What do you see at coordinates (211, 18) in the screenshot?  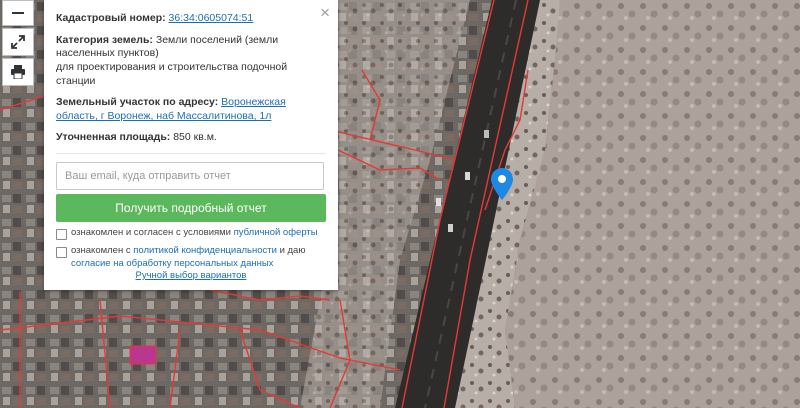 I see `cadastral-number-link: 36:34:0605074:51` at bounding box center [211, 18].